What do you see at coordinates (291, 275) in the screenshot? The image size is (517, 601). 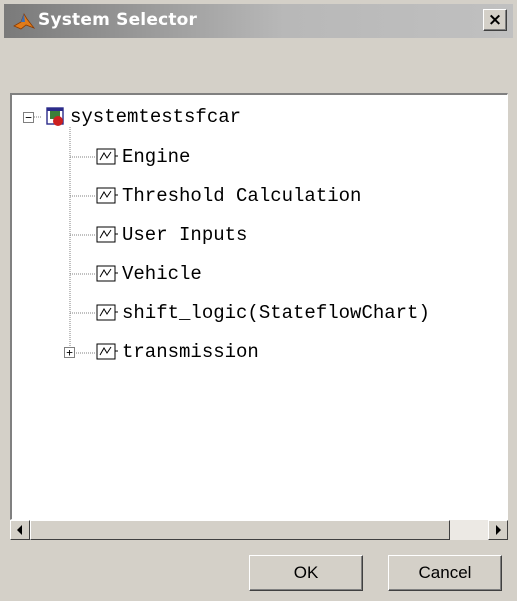 I see `tree-node-vehicle: Vehicle` at bounding box center [291, 275].